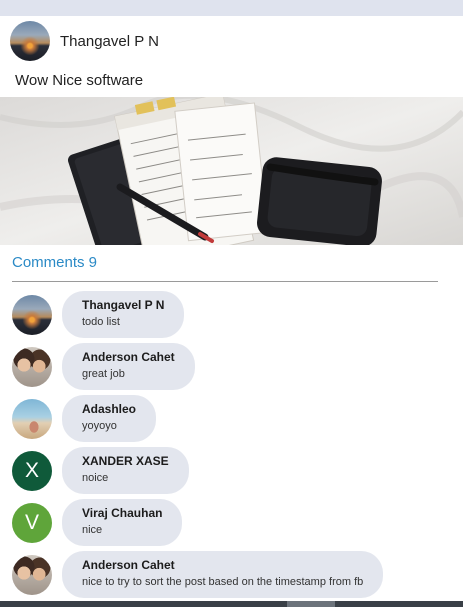 The width and height of the screenshot is (463, 607). I want to click on comment-author: Viraj Chauhan, so click(122, 513).